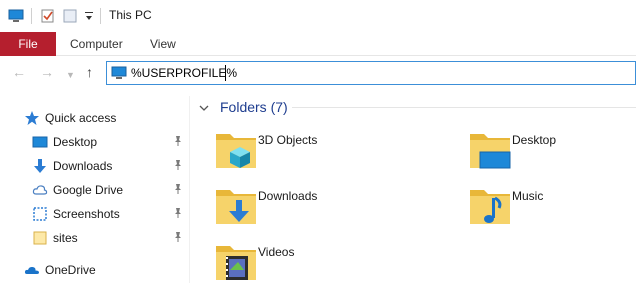 This screenshot has height=283, width=636. I want to click on folder-label: Downloads, so click(288, 196).